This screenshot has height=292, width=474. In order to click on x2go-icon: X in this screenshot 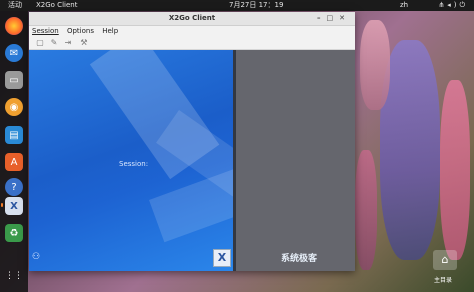, I will do `click(14, 206)`.